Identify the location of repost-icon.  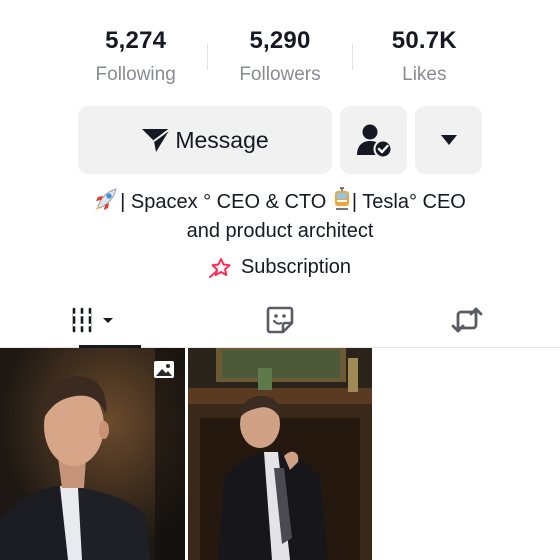
(467, 319).